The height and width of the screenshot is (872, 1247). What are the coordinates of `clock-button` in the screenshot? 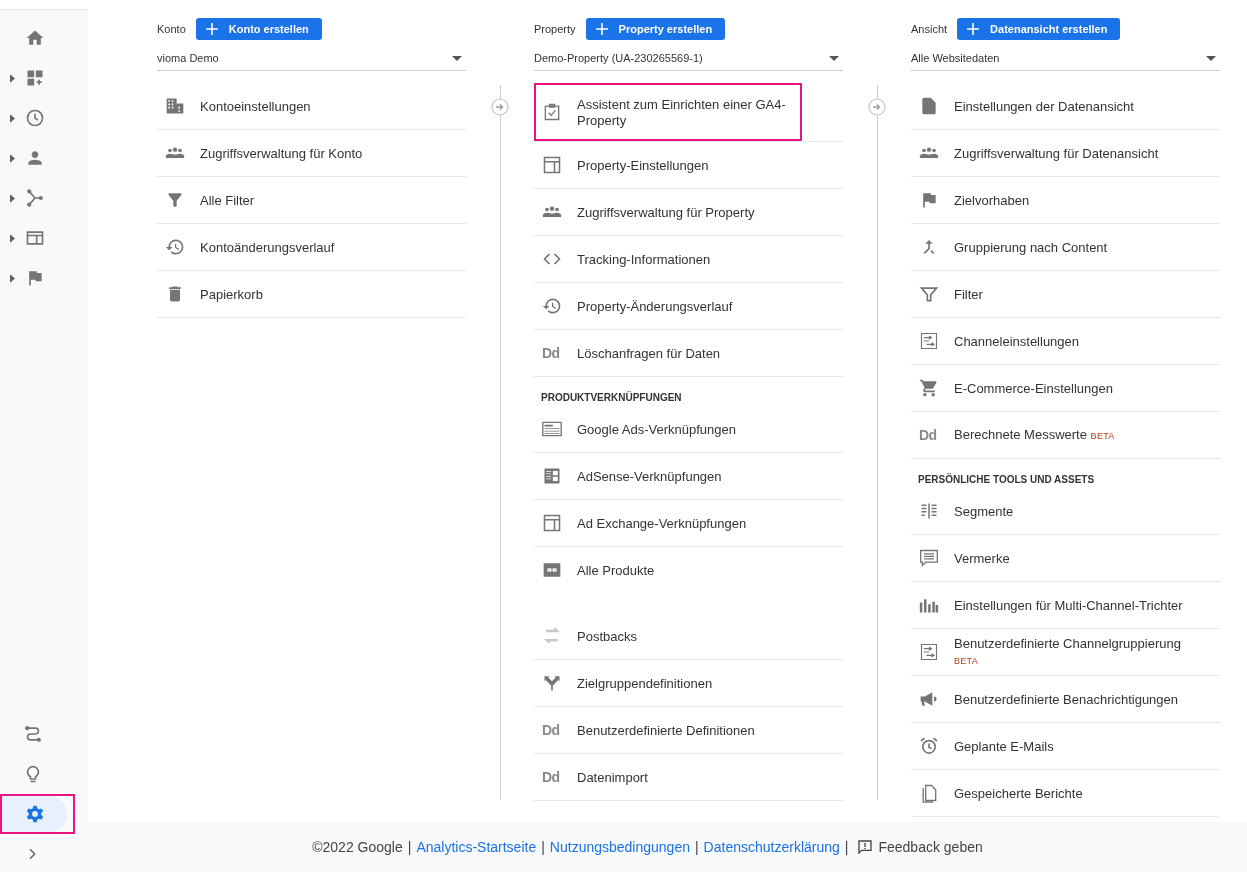 It's located at (35, 118).